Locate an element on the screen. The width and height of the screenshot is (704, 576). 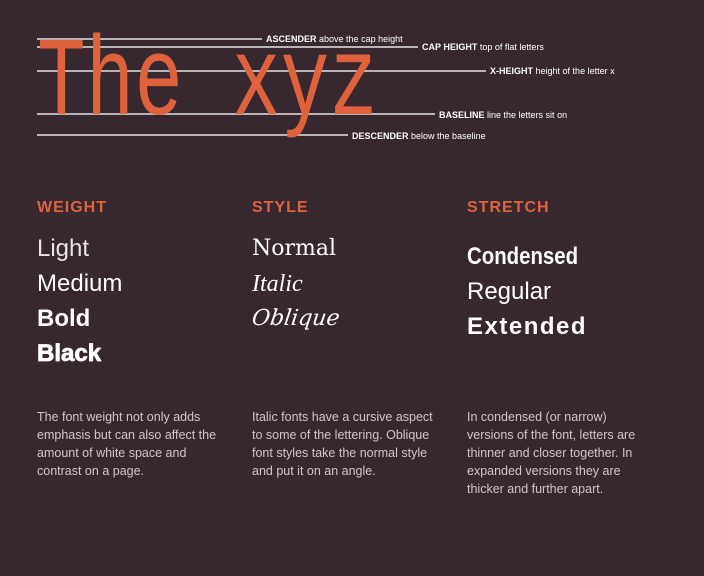
cap-height-label: CAP HEIGHT top of flat letters is located at coordinates (483, 47).